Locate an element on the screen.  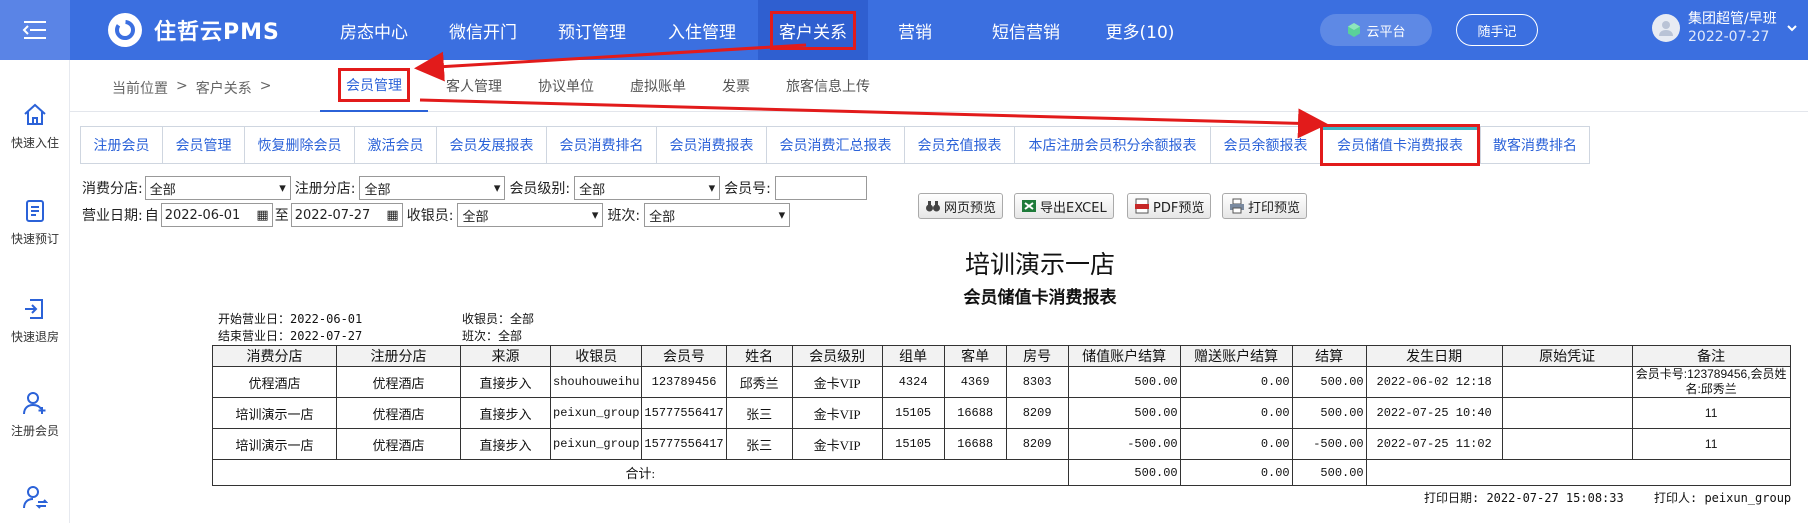
brand: 住哲云PMS is located at coordinates (194, 30).